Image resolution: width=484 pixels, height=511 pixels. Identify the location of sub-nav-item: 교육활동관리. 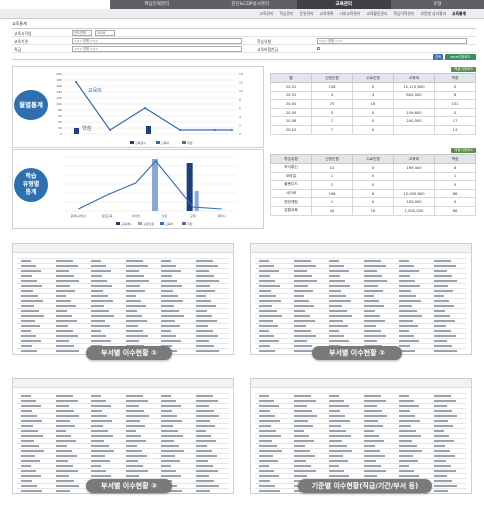
(376, 14).